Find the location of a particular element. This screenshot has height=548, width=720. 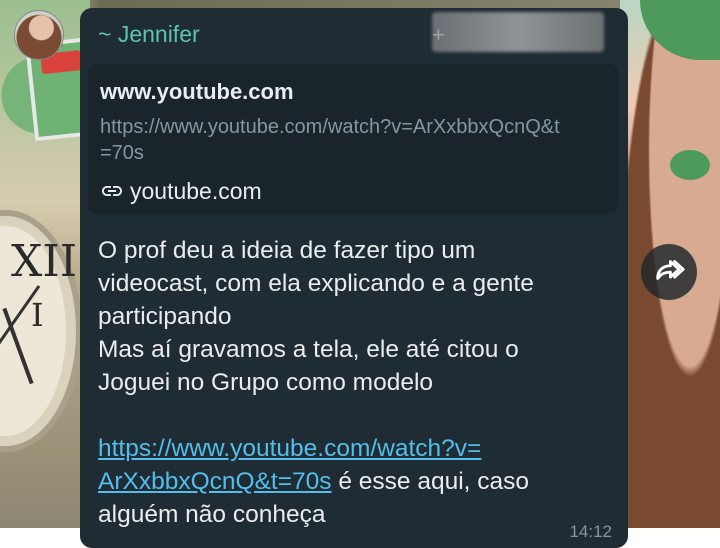

link-preview-title: www.youtube.com is located at coordinates (197, 91).